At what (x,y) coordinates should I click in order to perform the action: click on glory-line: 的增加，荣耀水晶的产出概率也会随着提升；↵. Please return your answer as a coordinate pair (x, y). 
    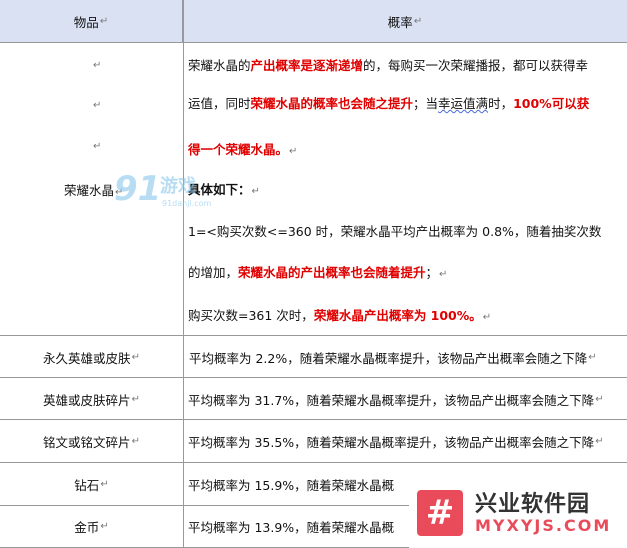
    Looking at the image, I should click on (317, 271).